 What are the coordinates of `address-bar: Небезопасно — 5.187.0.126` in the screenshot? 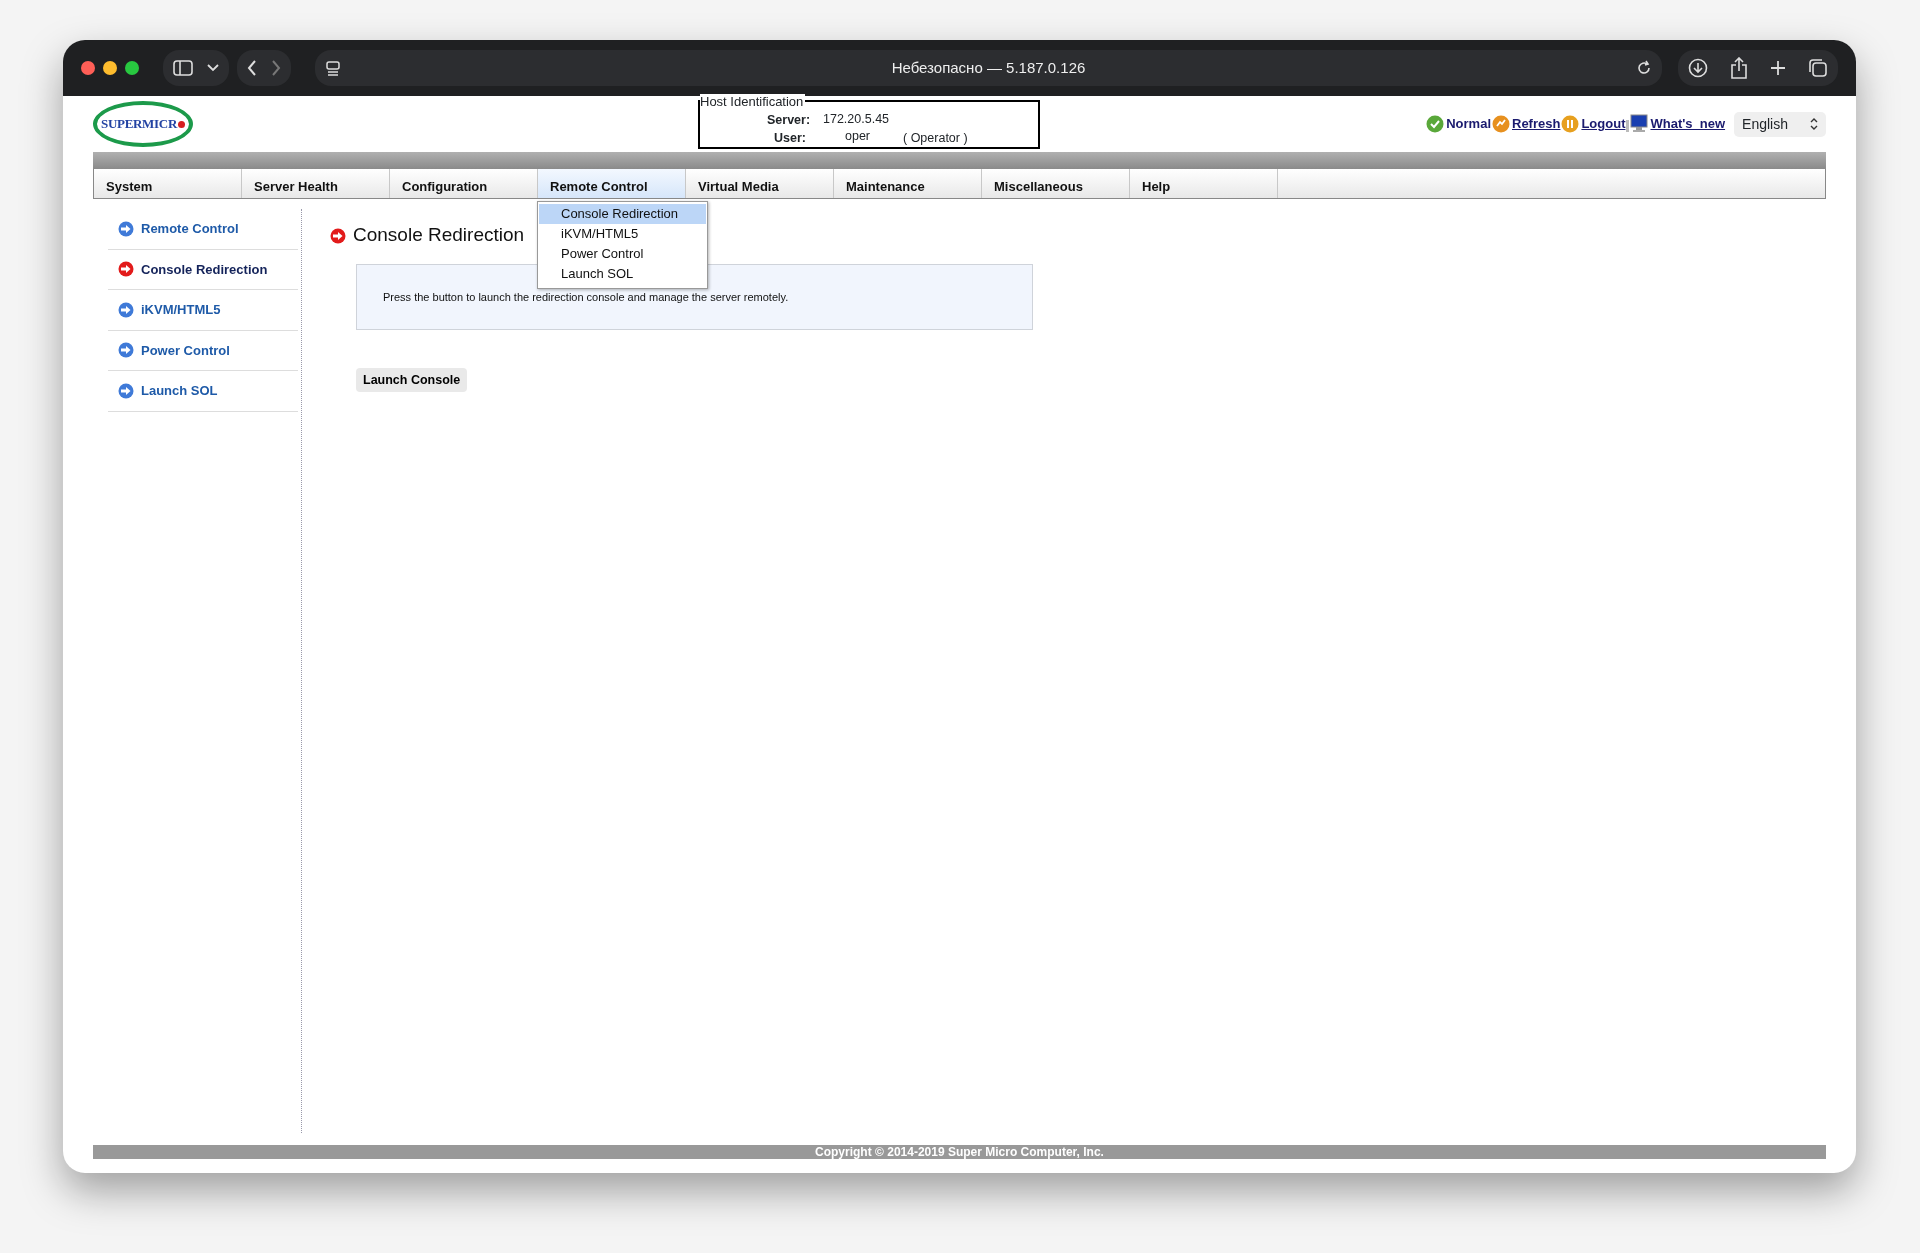 It's located at (988, 68).